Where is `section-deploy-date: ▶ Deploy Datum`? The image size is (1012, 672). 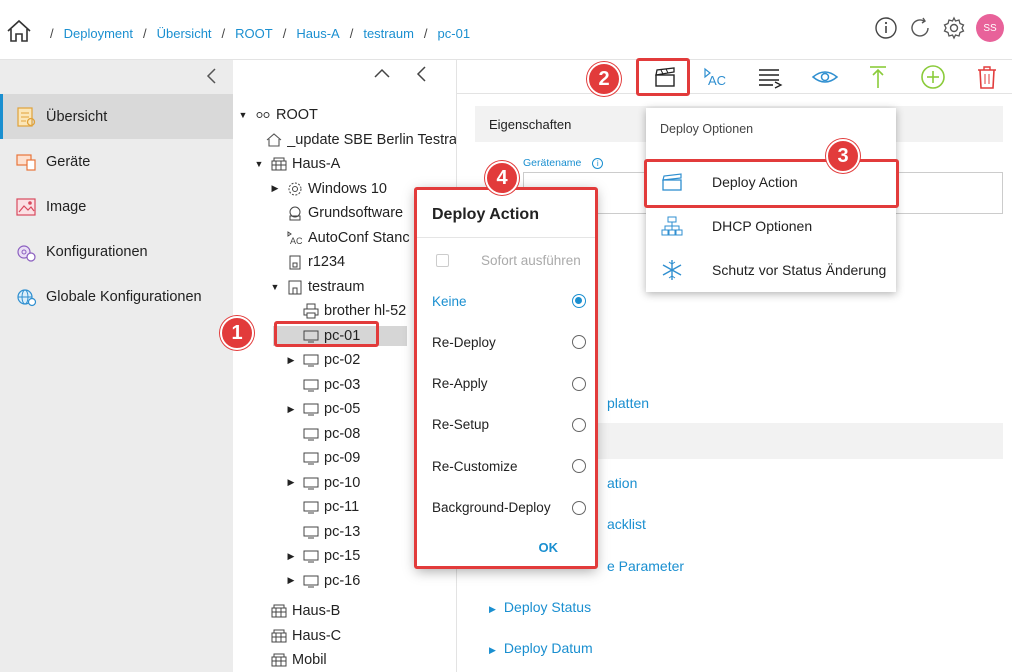
section-deploy-date: ▶ Deploy Datum is located at coordinates (541, 648).